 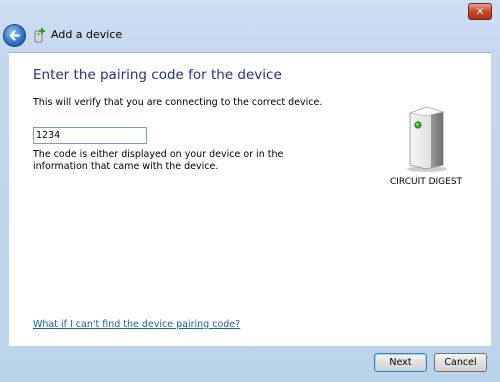 I want to click on device-add-icon, so click(x=39, y=35).